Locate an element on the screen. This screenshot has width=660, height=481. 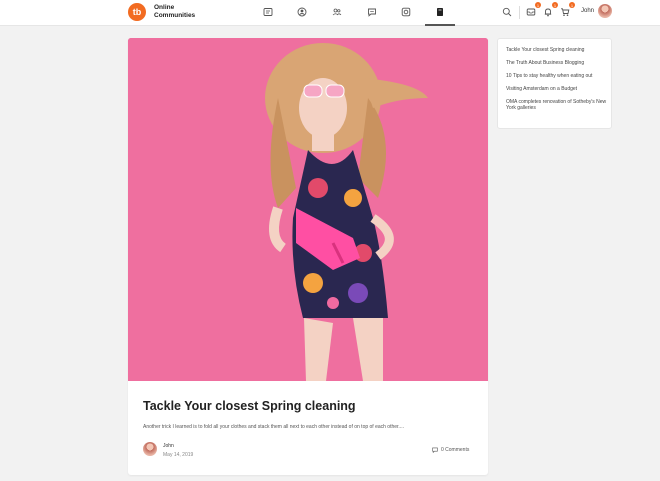
brand-line-2: Communities is located at coordinates (175, 15).